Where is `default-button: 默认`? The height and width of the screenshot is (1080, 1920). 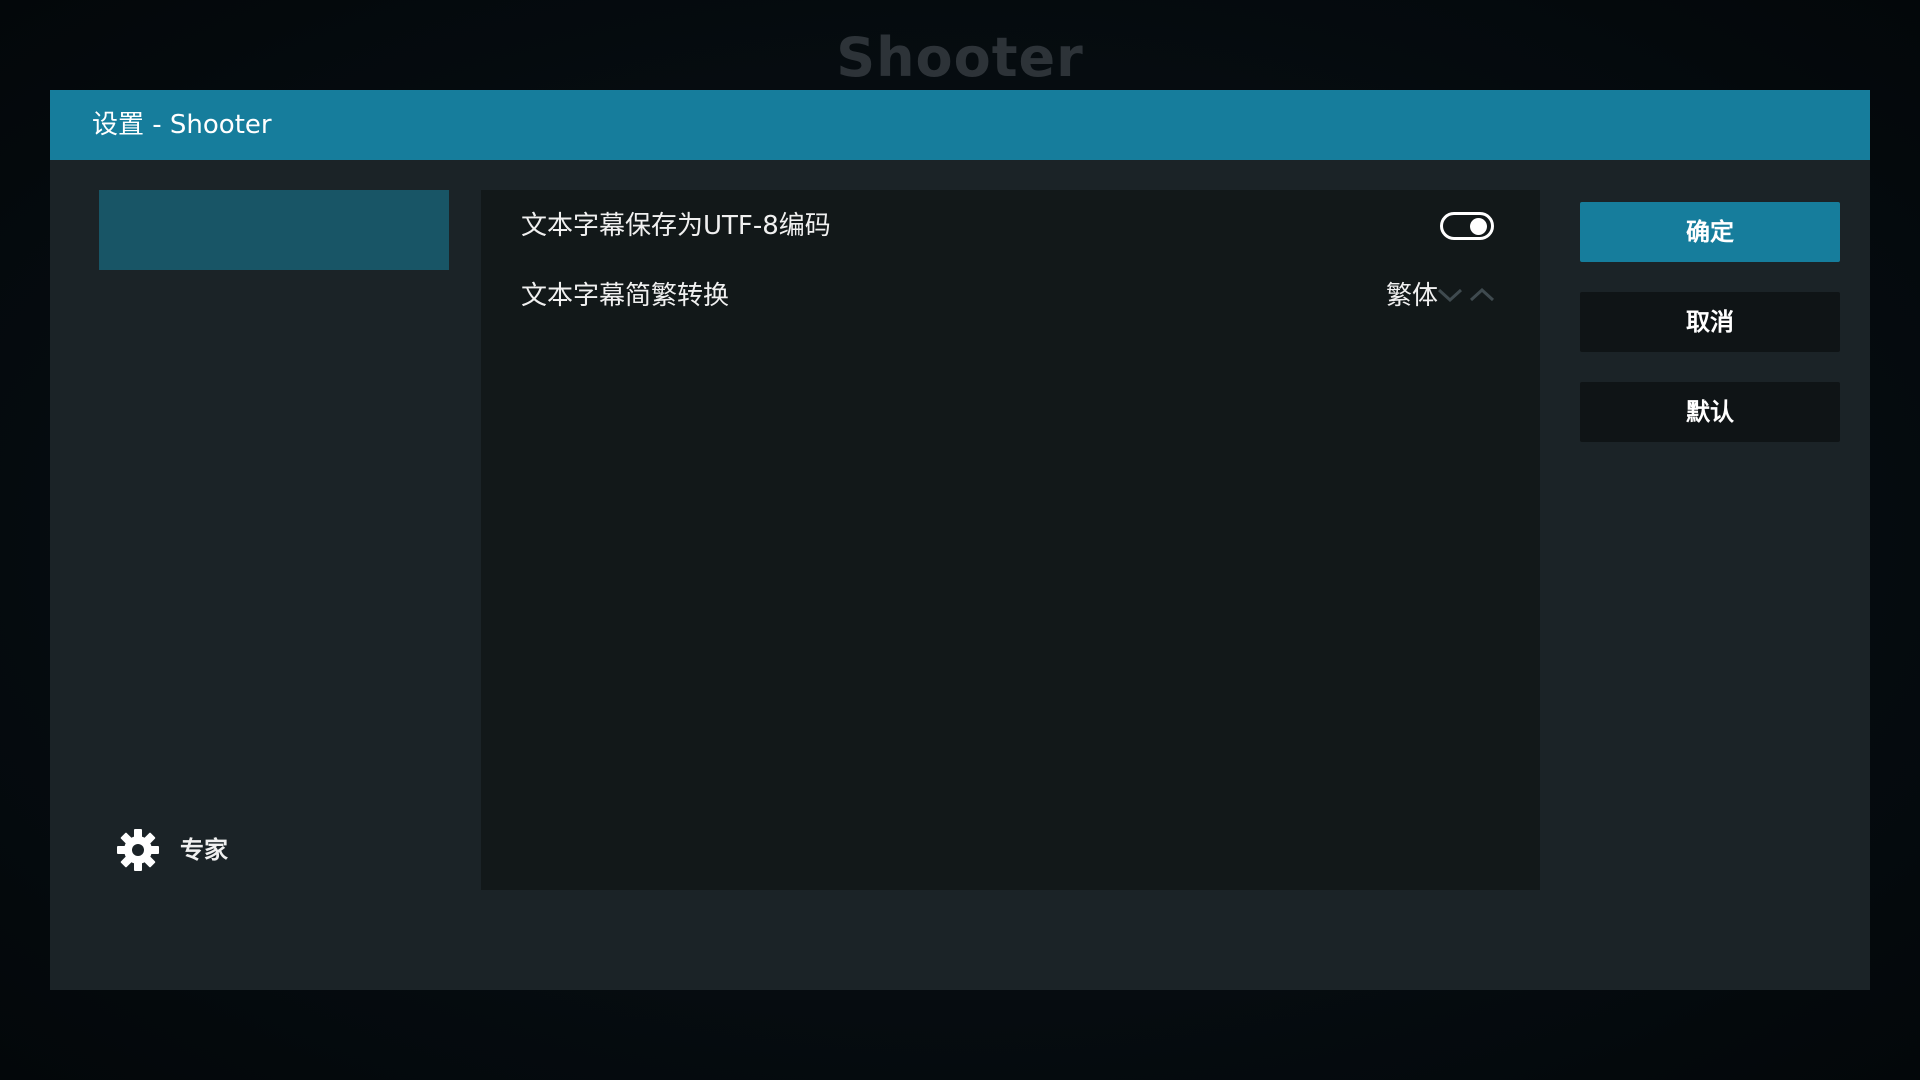
default-button: 默认 is located at coordinates (1710, 412).